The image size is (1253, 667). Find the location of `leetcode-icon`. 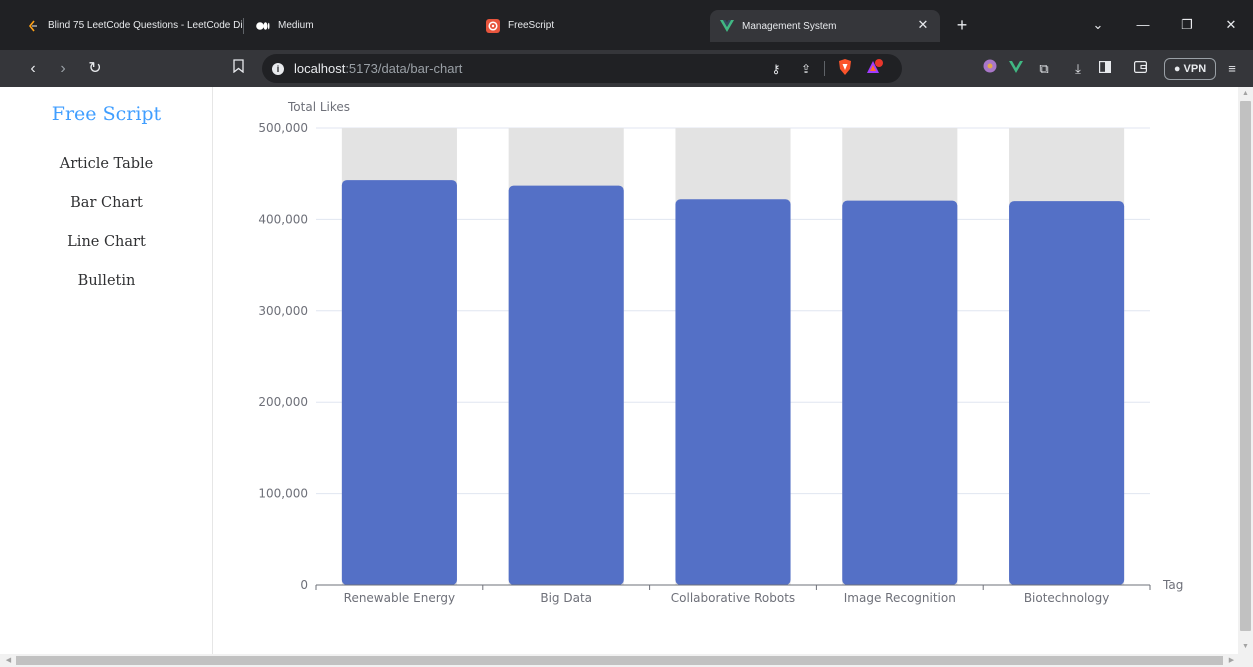

leetcode-icon is located at coordinates (33, 26).